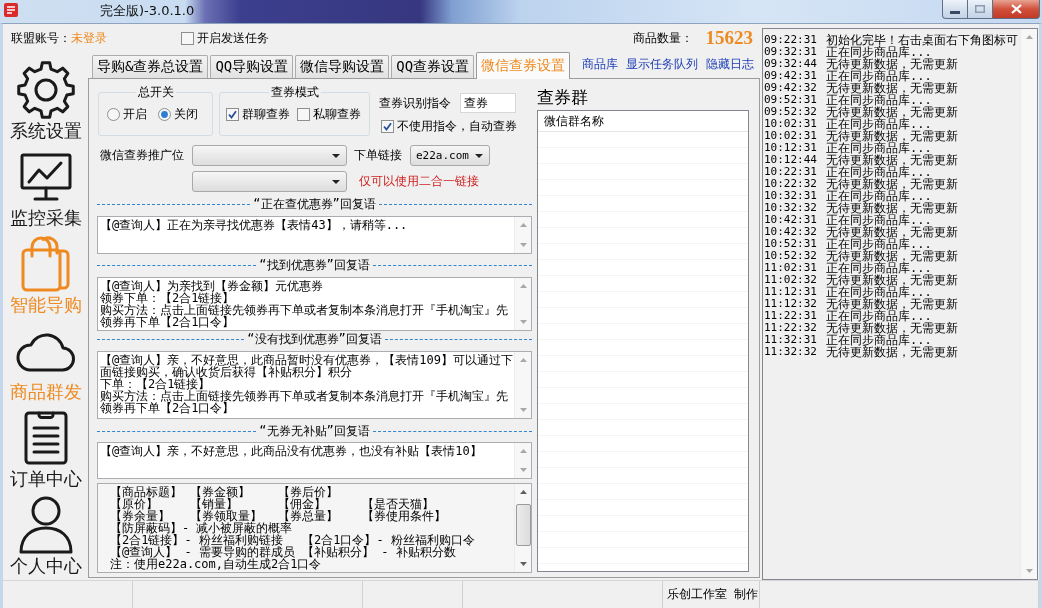  Describe the element at coordinates (45, 177) in the screenshot. I see `monitor-chart-icon` at that location.